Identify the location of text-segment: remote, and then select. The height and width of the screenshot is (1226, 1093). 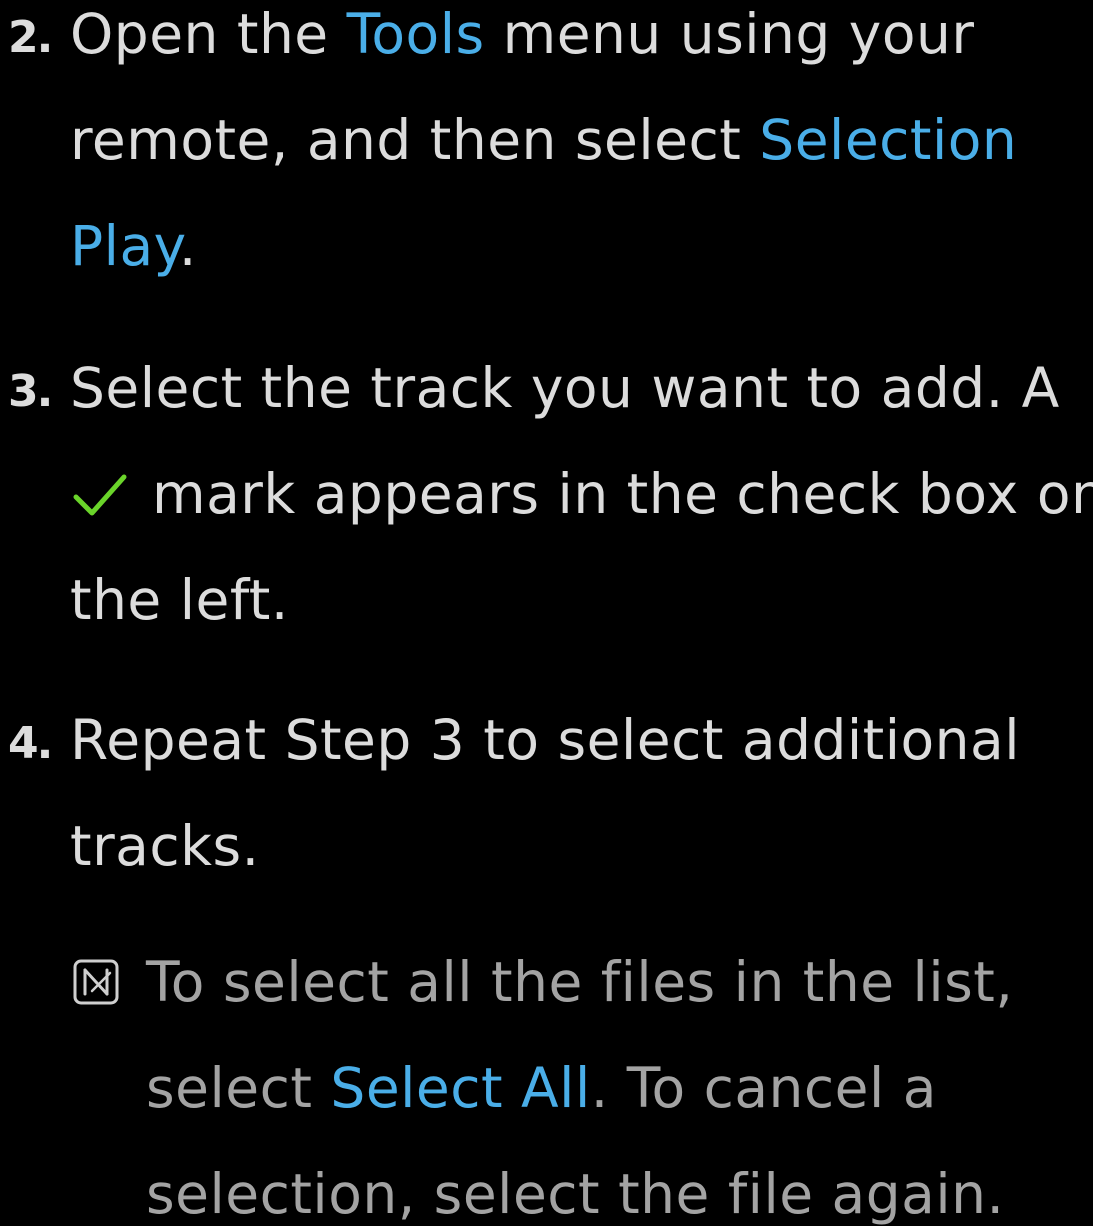
(415, 140).